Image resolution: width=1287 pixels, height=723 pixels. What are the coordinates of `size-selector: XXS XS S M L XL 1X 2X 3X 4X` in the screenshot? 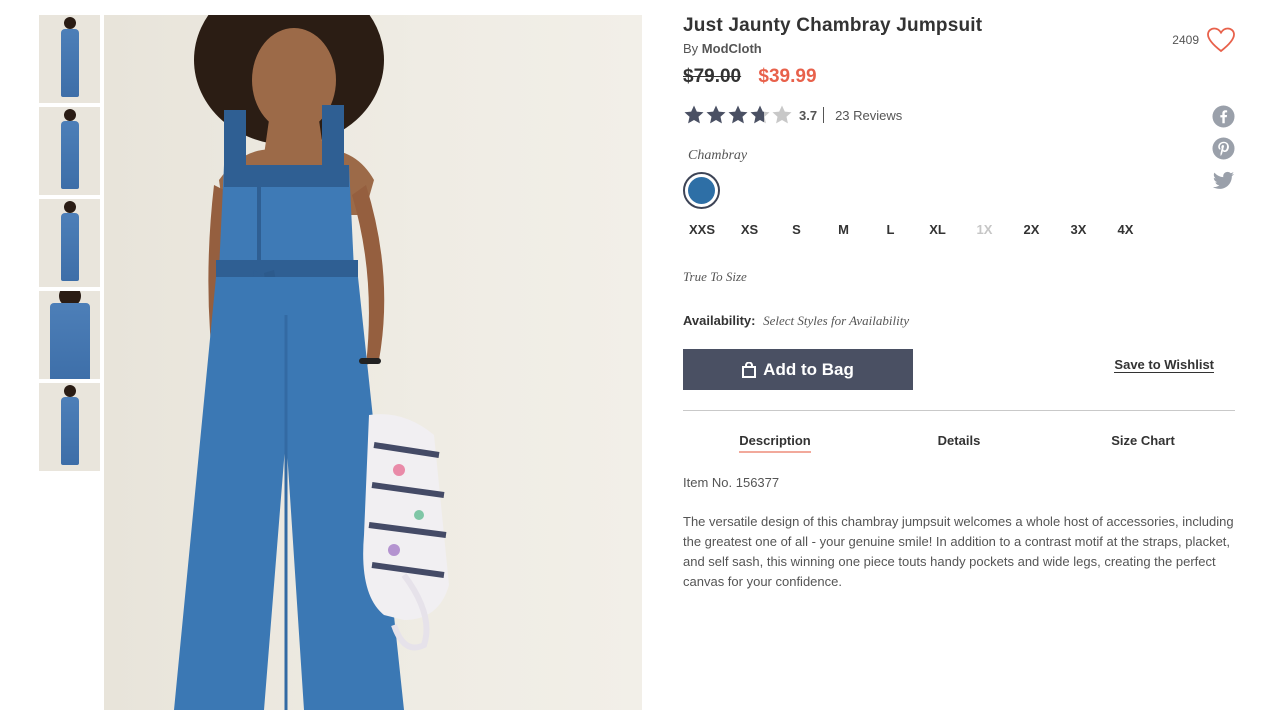 It's located at (959, 229).